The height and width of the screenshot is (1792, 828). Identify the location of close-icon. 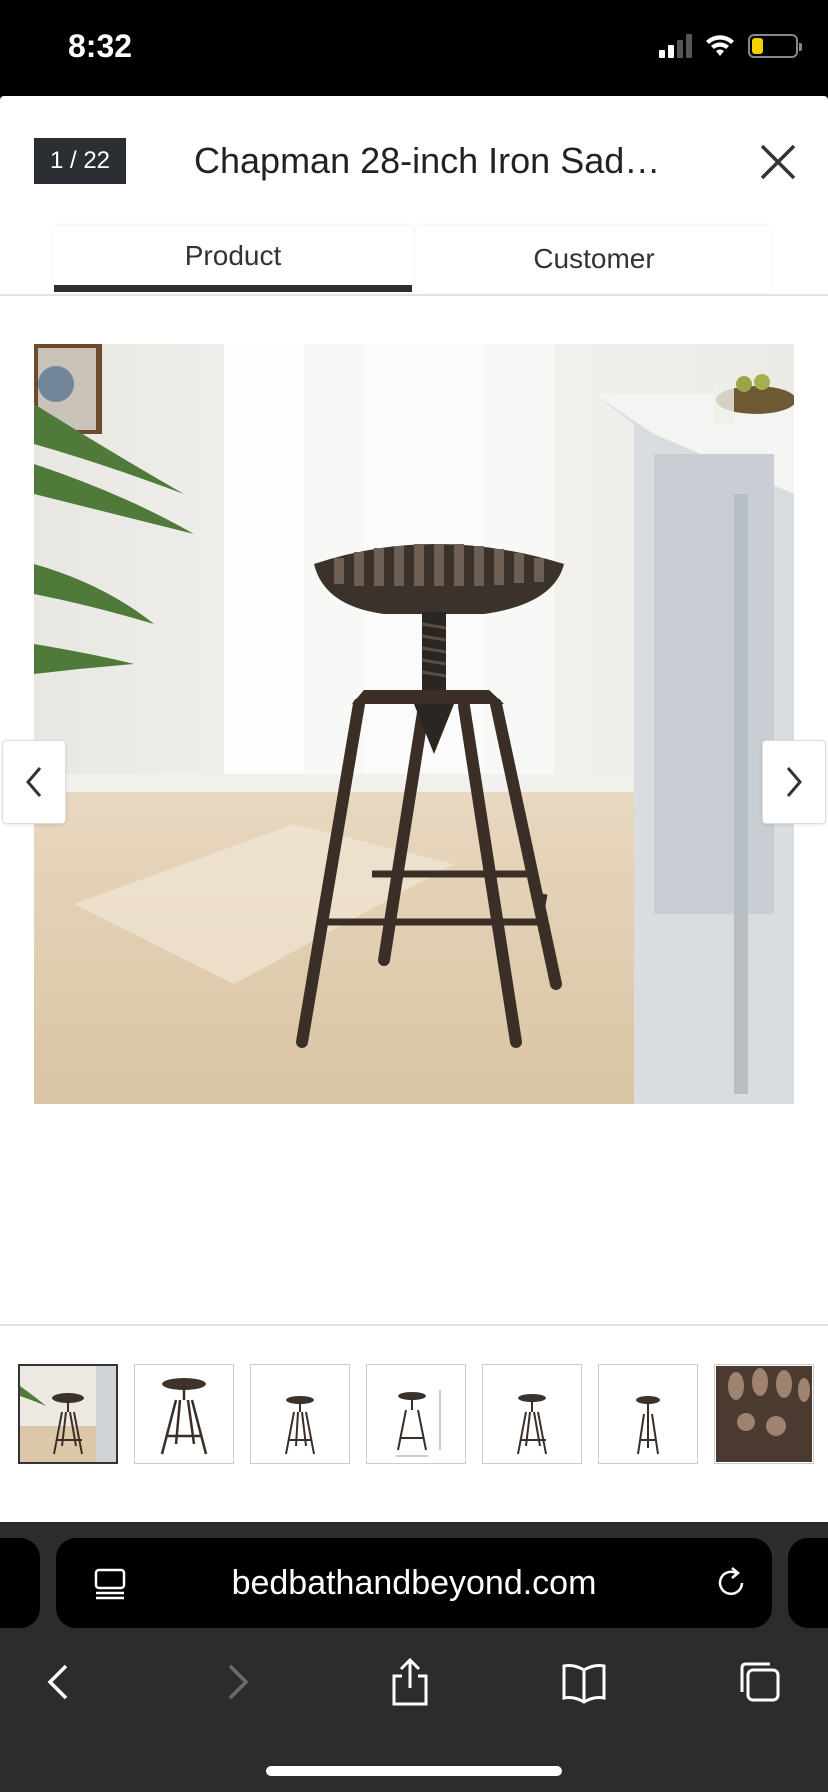
(778, 162).